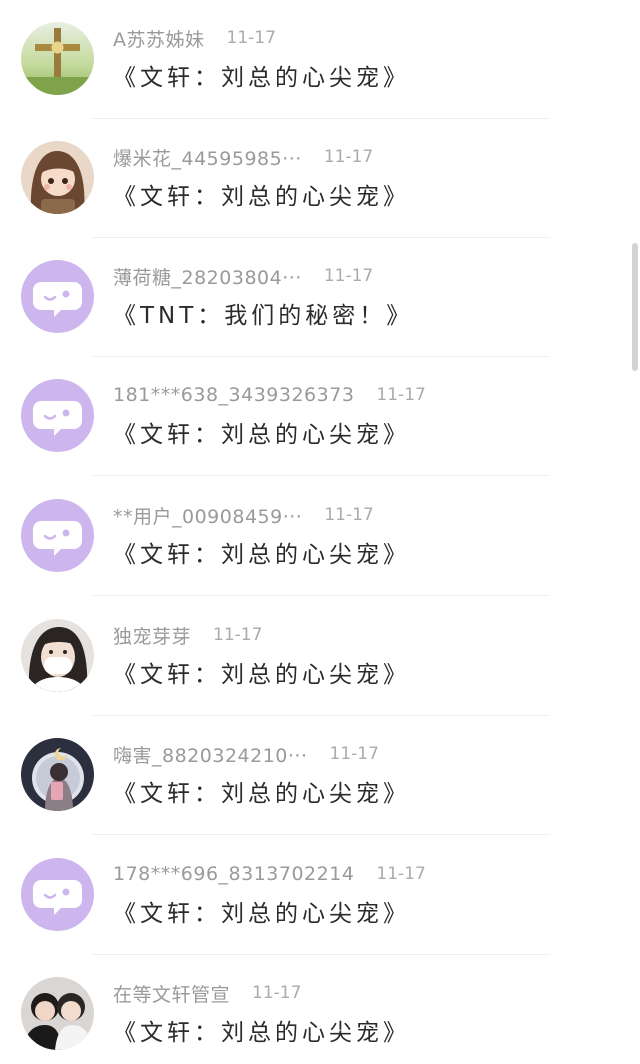 The height and width of the screenshot is (1064, 640). Describe the element at coordinates (263, 316) in the screenshot. I see `comment-text: 《TNT：我们的秘密！》` at that location.